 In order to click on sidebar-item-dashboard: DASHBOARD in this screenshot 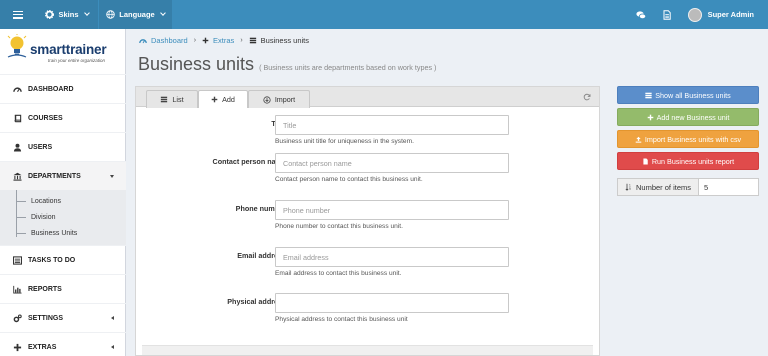, I will do `click(63, 88)`.